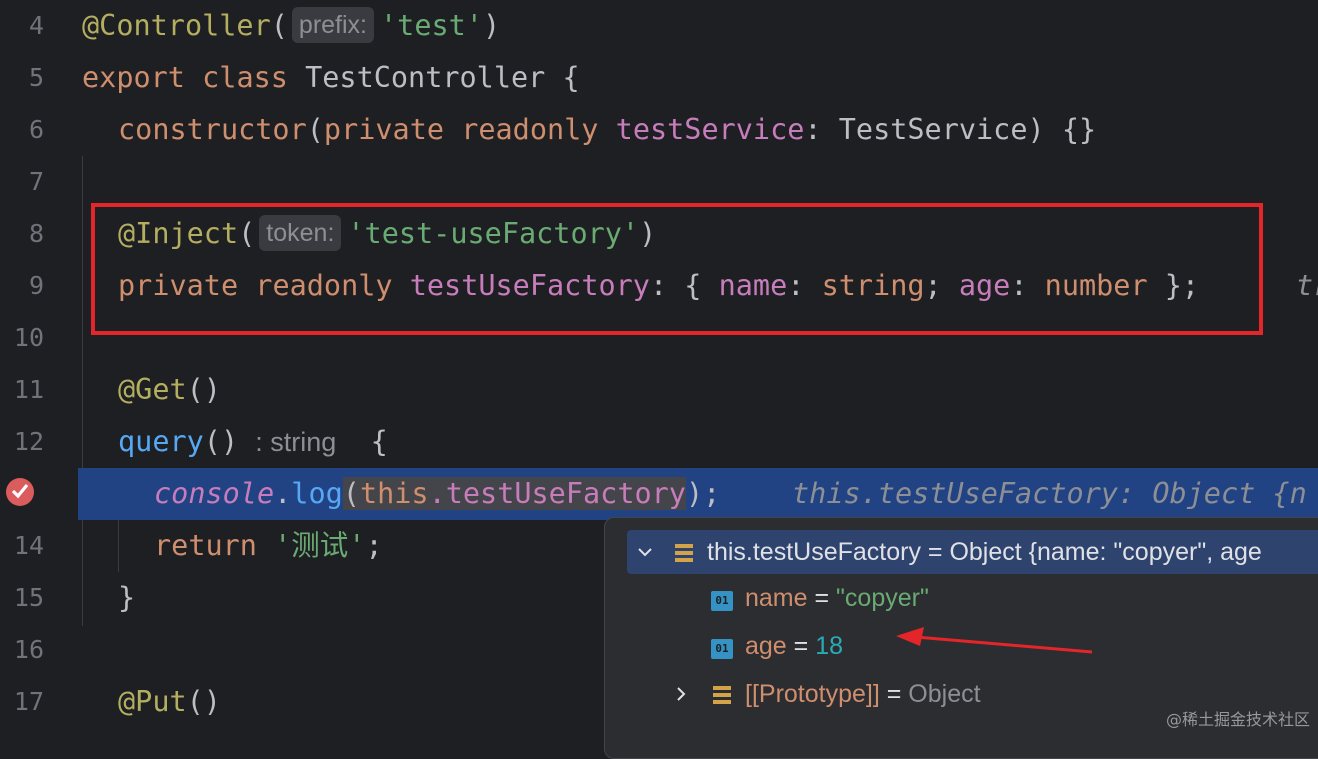 The height and width of the screenshot is (759, 1318). What do you see at coordinates (36, 77) in the screenshot?
I see `line-number: 5` at bounding box center [36, 77].